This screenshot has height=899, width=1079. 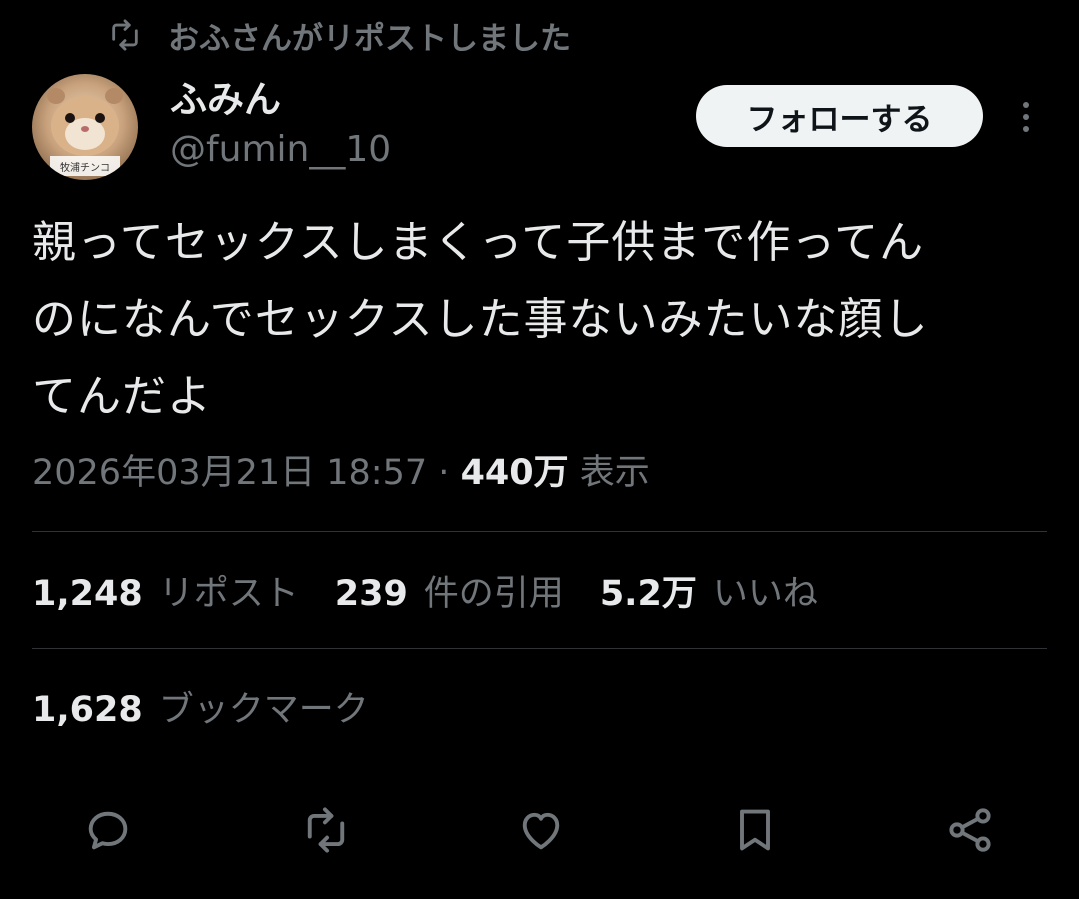 I want to click on share-icon, so click(x=970, y=830).